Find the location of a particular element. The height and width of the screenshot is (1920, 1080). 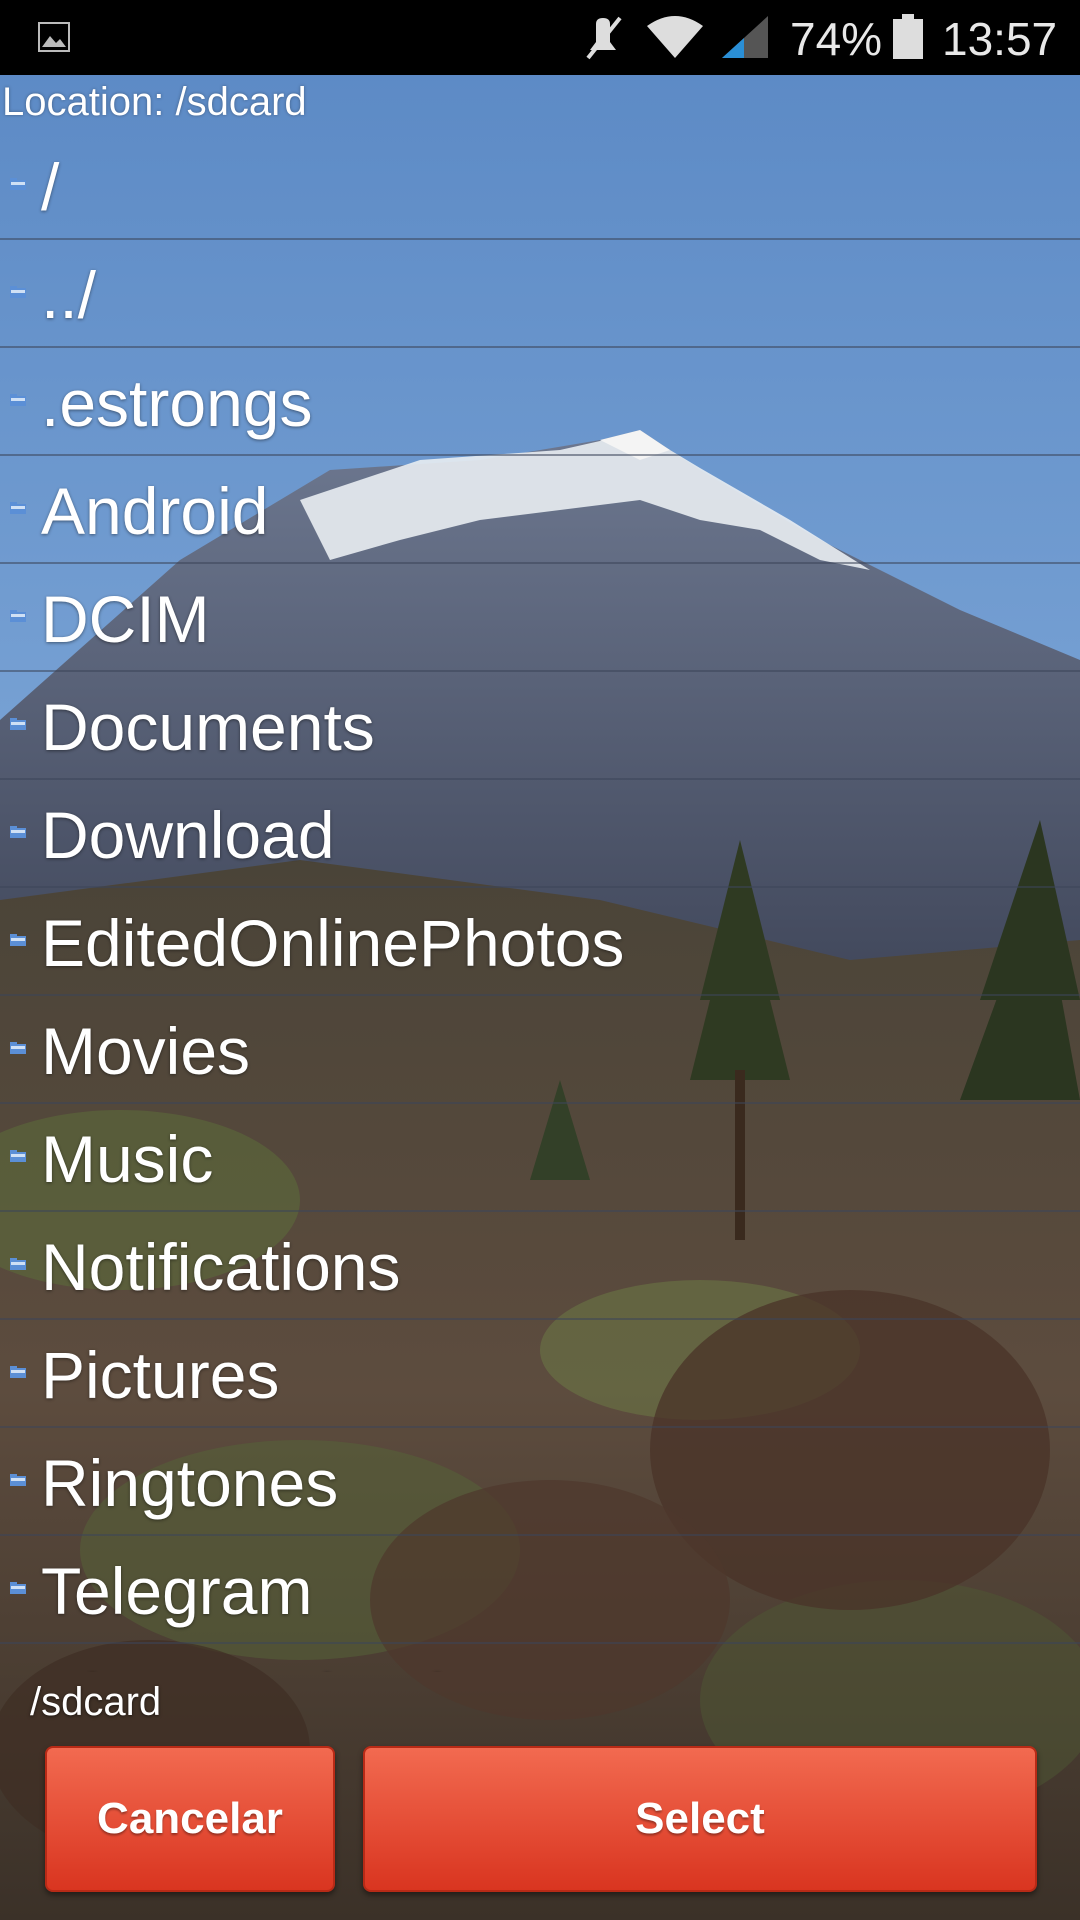

folder-label: Documents is located at coordinates (208, 727).